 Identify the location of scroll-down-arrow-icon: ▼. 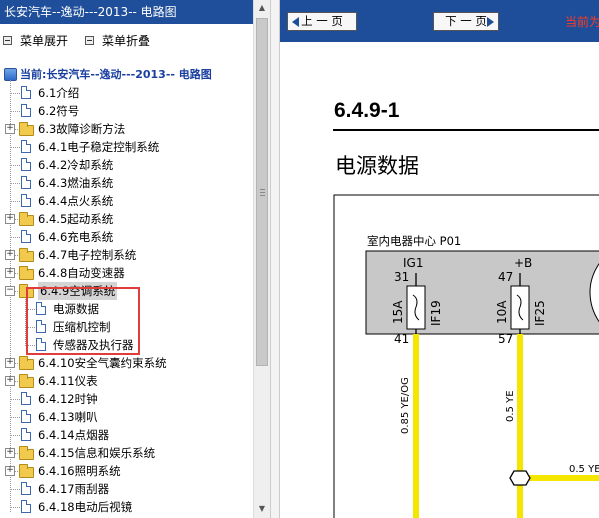
(262, 509).